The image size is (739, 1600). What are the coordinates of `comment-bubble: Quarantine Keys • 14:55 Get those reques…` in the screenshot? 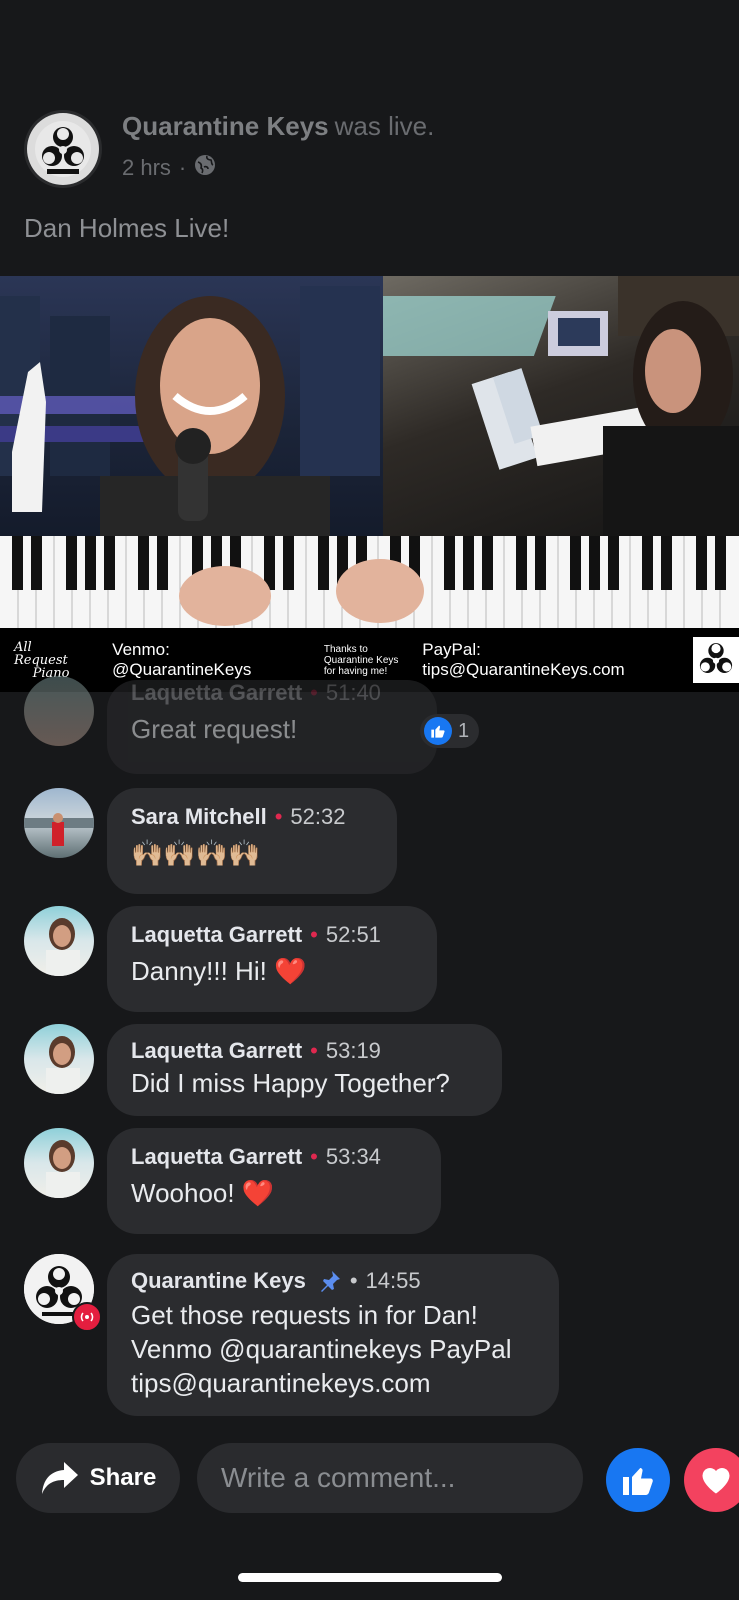 It's located at (333, 1335).